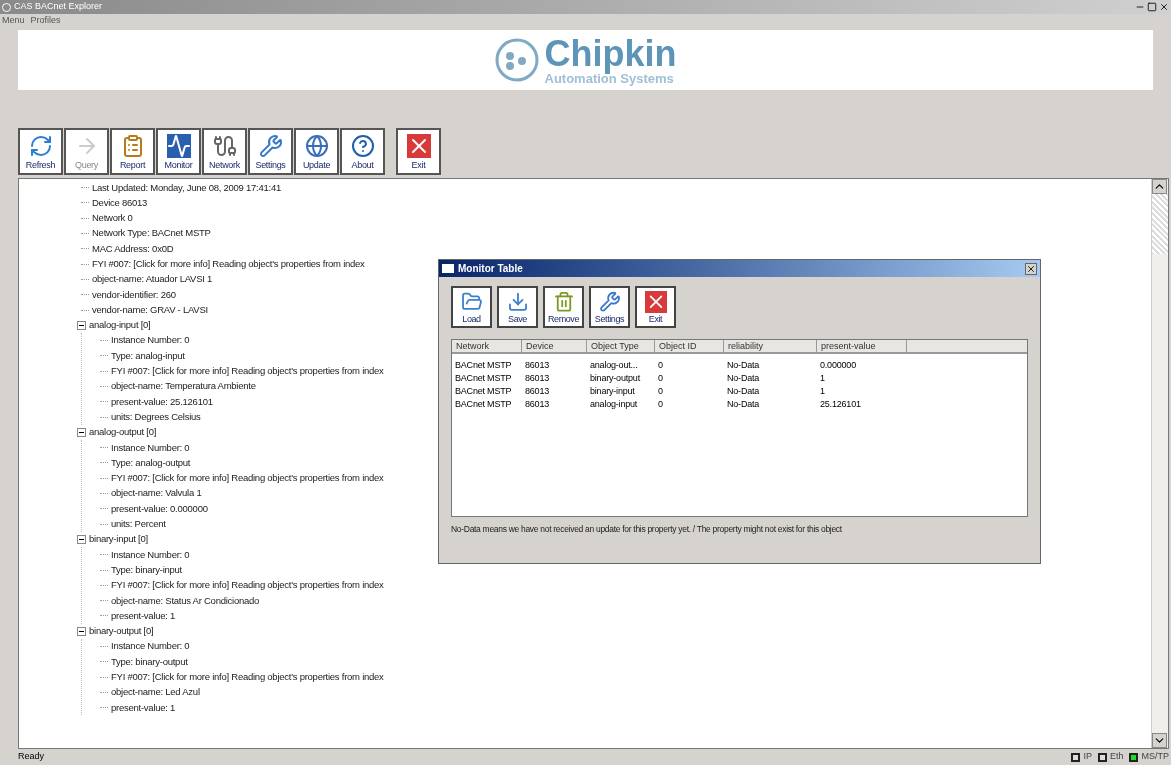 The width and height of the screenshot is (1171, 765). I want to click on column-header: Object ID, so click(689, 346).